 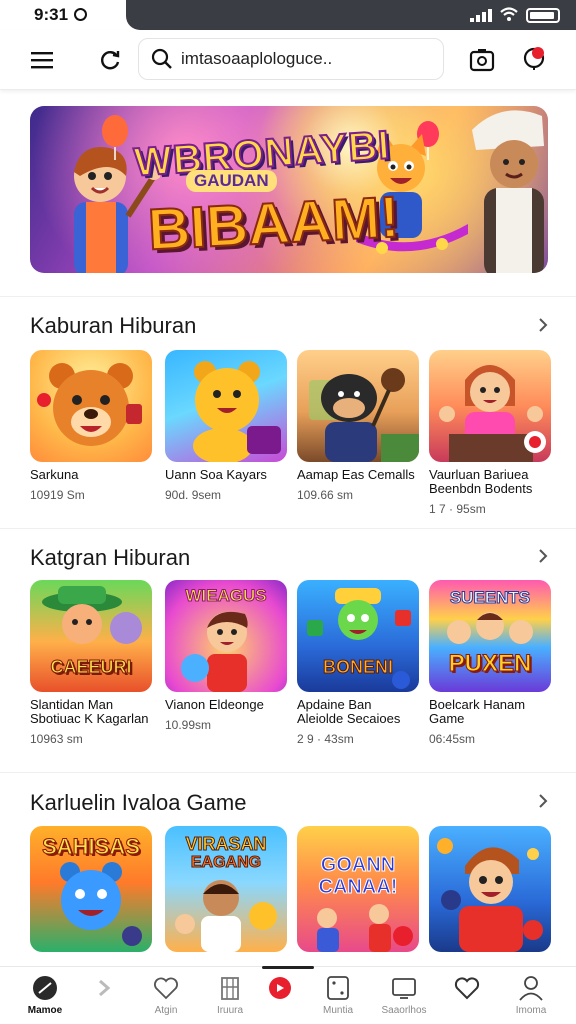 What do you see at coordinates (161, 58) in the screenshot?
I see `search-icon` at bounding box center [161, 58].